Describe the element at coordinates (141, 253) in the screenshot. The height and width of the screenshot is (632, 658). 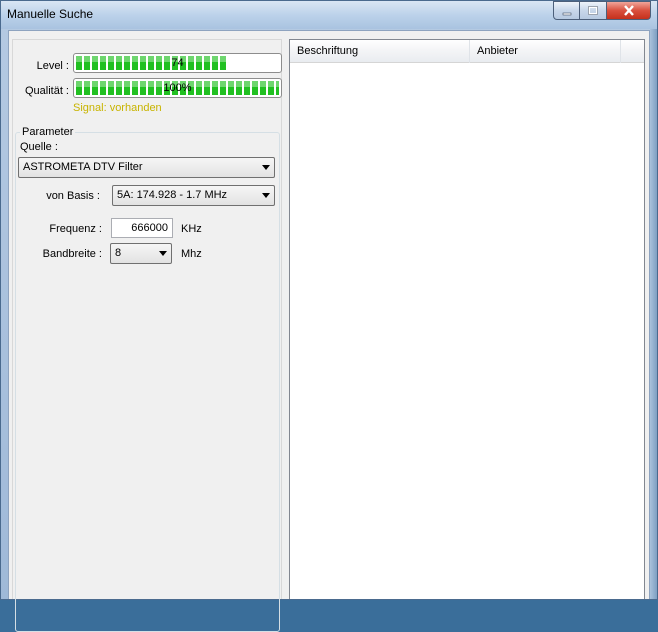
I see `bandwidth-dropdown: 8` at that location.